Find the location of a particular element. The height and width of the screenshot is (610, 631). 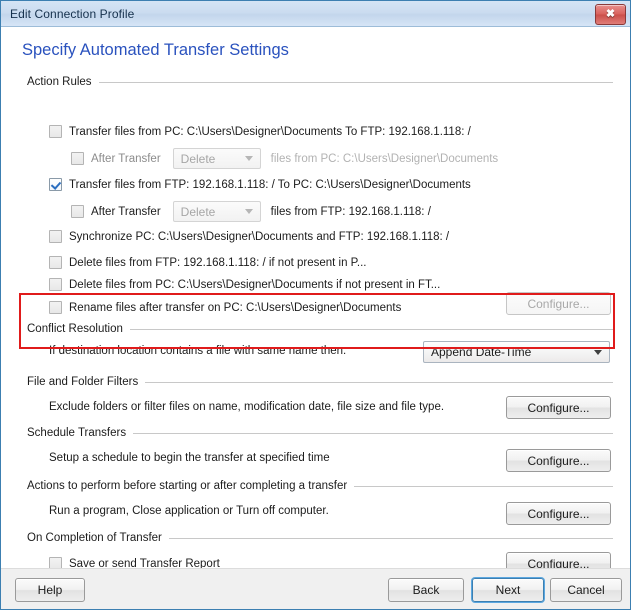

group-schedule-transfers: Schedule Transfers is located at coordinates (320, 433).